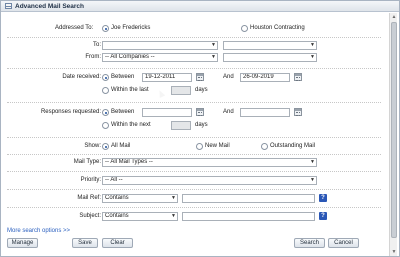  Describe the element at coordinates (264, 146) in the screenshot. I see `show-outstanding-radio` at that location.